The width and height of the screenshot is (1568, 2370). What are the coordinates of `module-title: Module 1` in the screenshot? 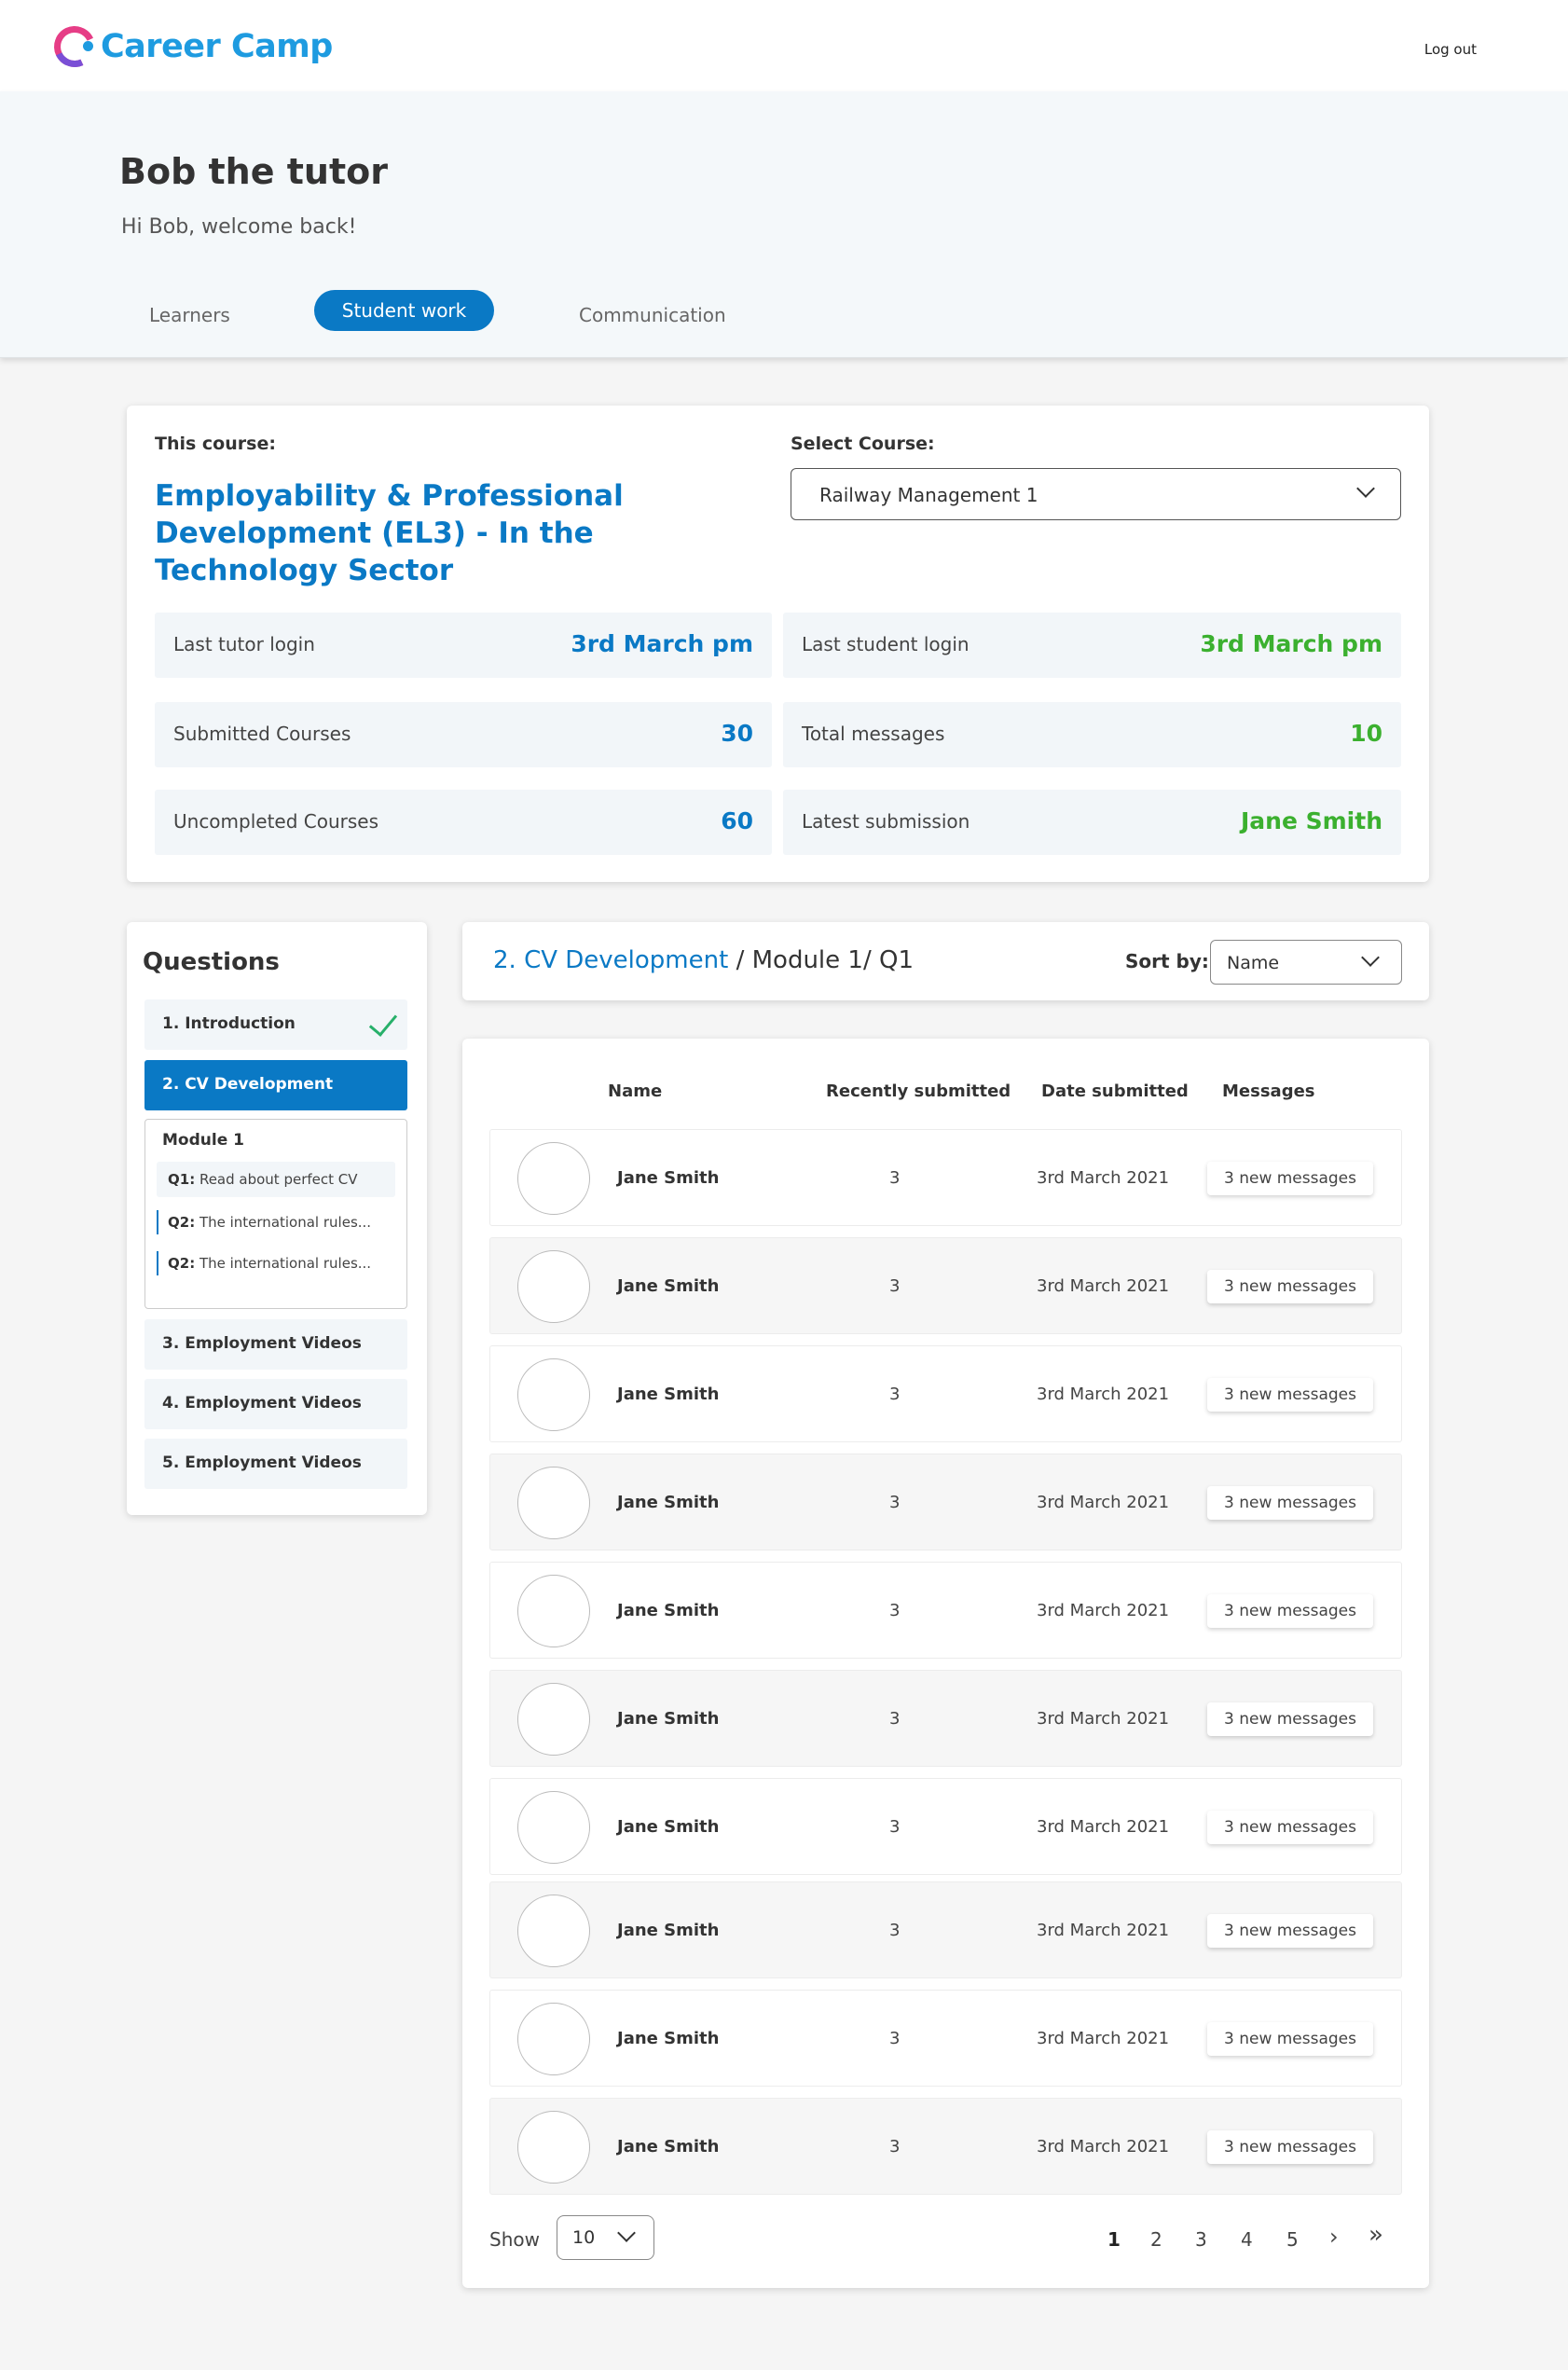 It's located at (203, 1141).